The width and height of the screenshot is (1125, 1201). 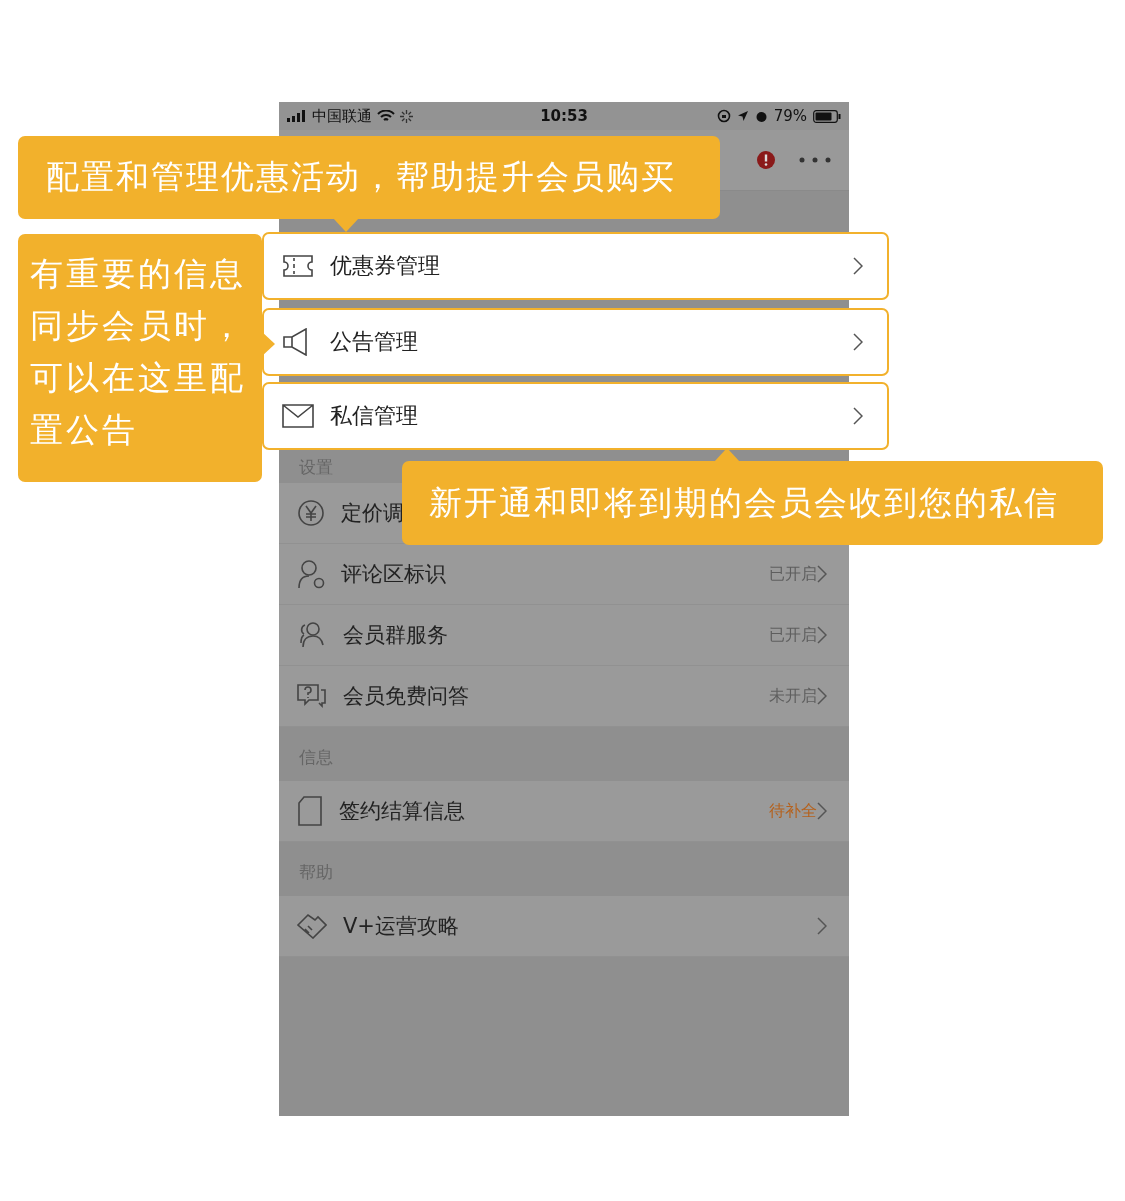 I want to click on battery-percent: 79%, so click(x=790, y=116).